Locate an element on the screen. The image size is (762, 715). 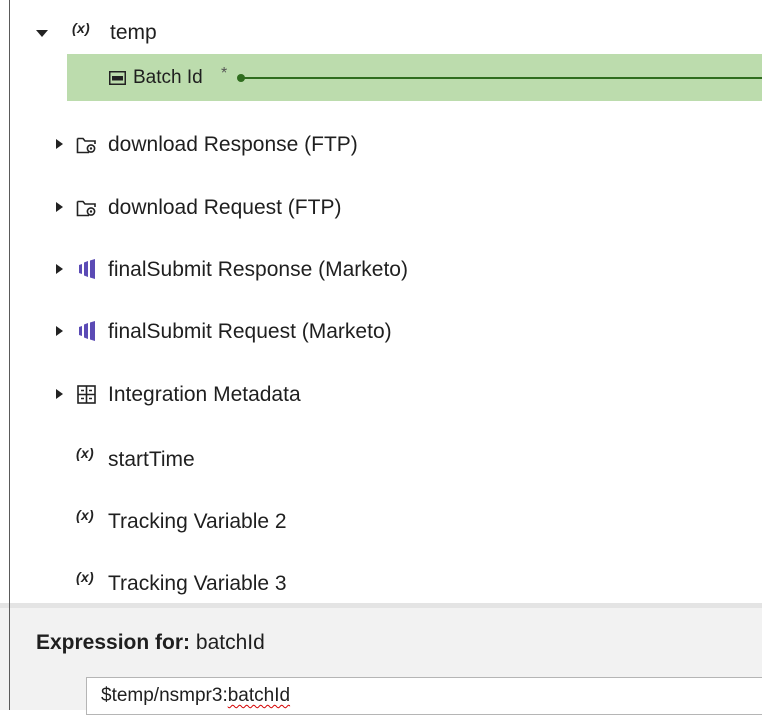
tree-node-integration-metadata: Integration Metadata is located at coordinates (381, 395).